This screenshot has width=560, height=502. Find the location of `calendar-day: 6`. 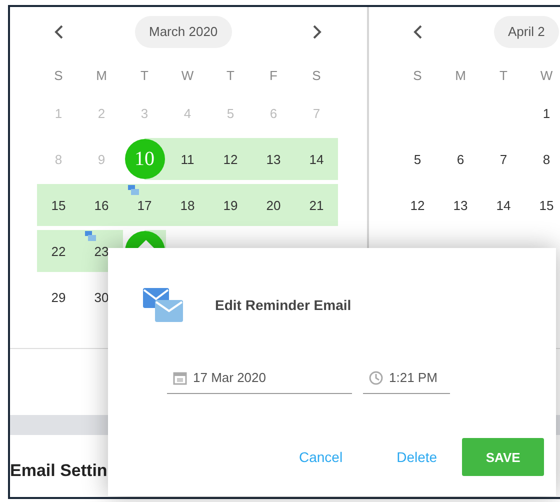

calendar-day: 6 is located at coordinates (460, 159).